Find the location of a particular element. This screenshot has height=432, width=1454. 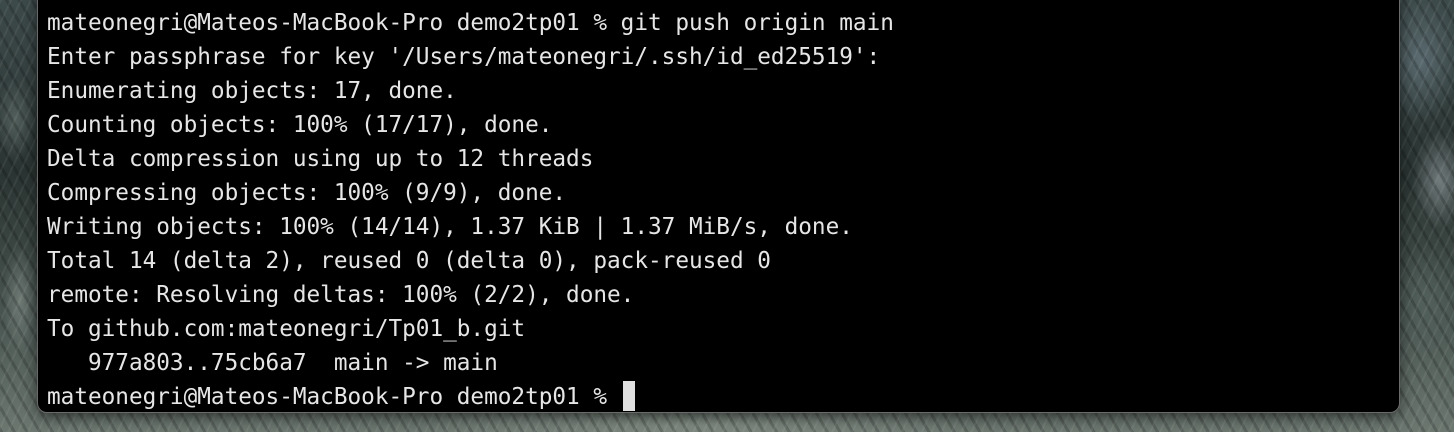

terminal-line-ref-update: 977a803..75cb6a7 main -> main is located at coordinates (272, 363).